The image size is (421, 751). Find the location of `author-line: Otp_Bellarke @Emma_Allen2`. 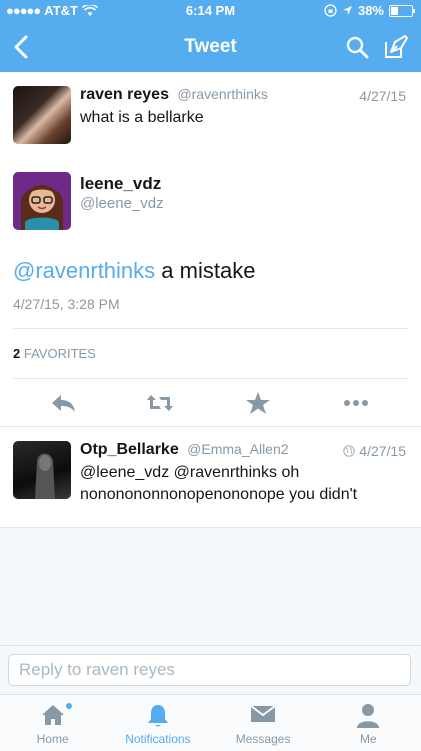

author-line: Otp_Bellarke @Emma_Allen2 is located at coordinates (184, 450).